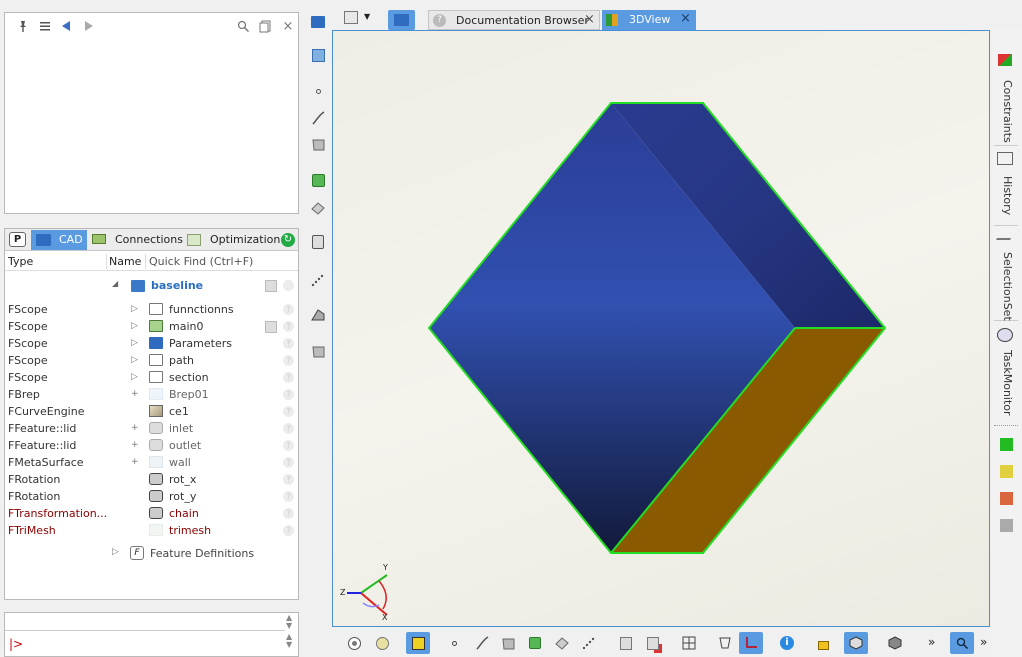 The height and width of the screenshot is (657, 1022). Describe the element at coordinates (23, 26) in the screenshot. I see `pin-icon` at that location.